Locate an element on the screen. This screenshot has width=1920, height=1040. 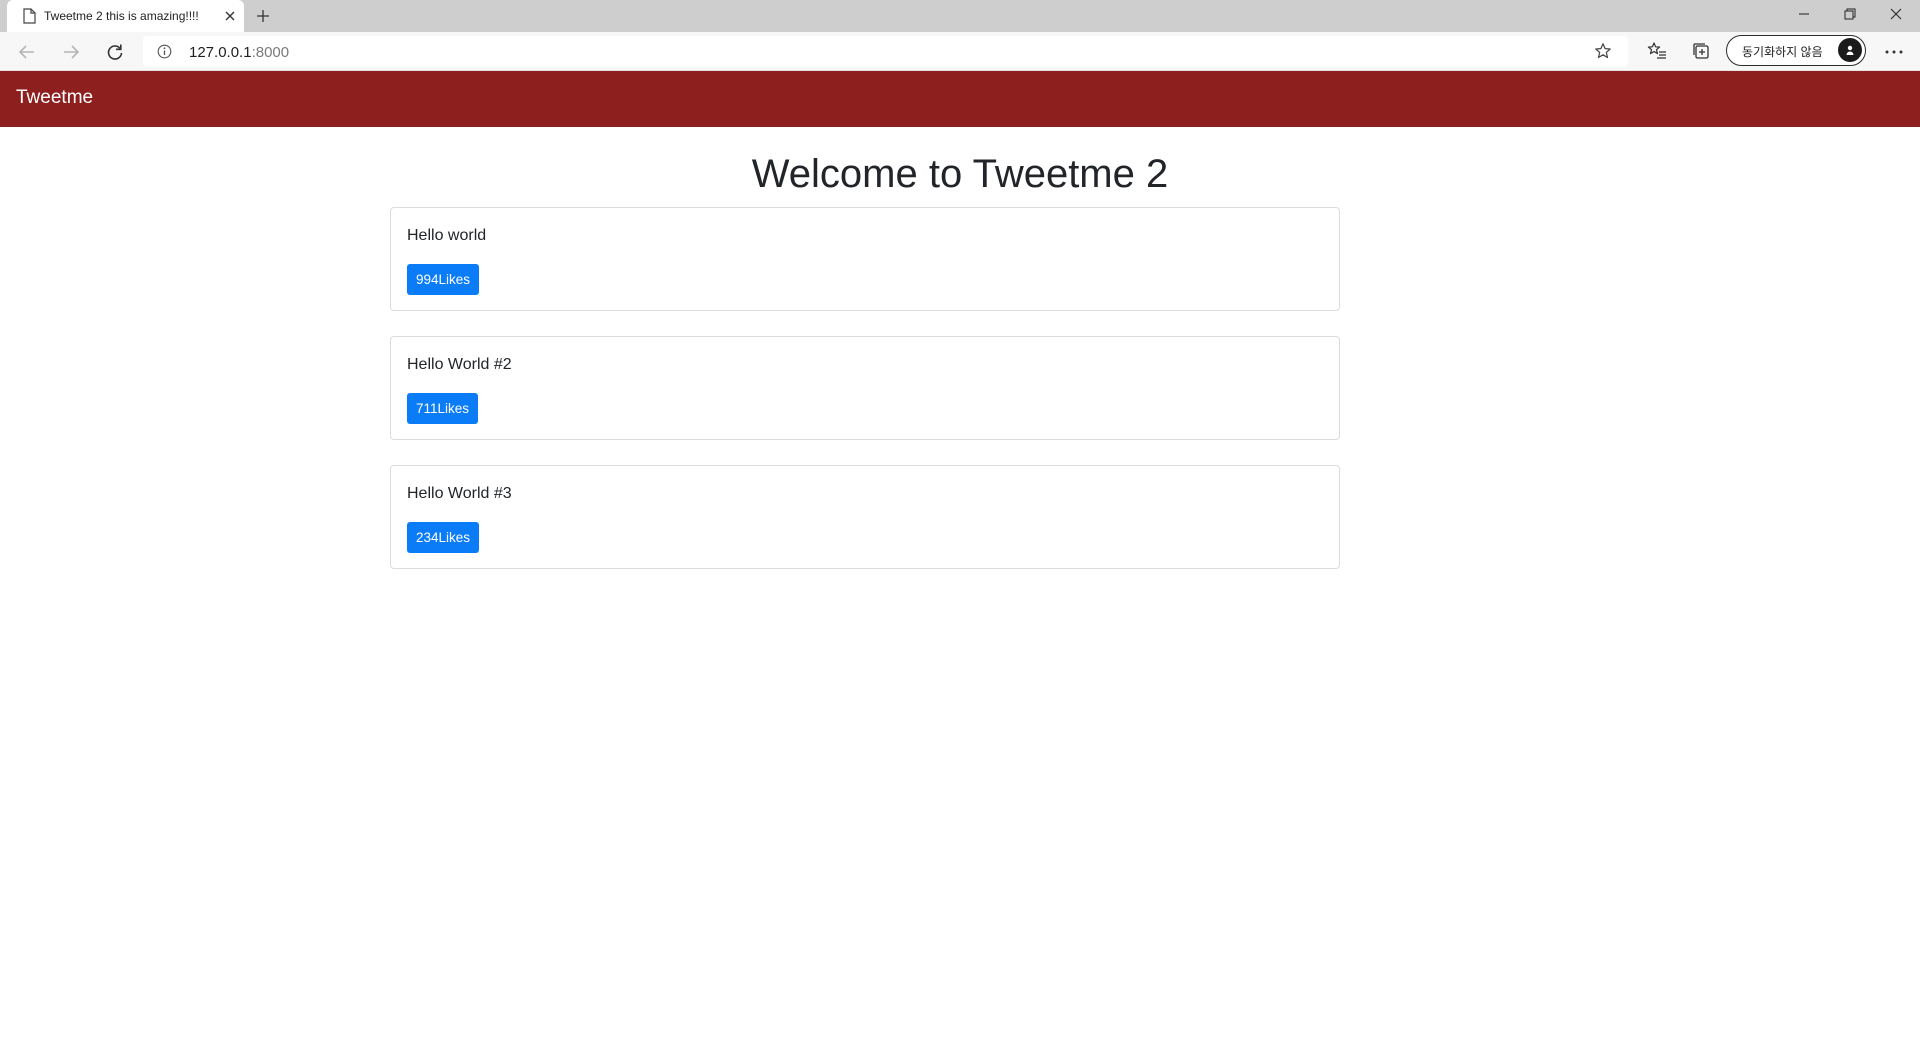
browser-tab: Tweetme 2 this is amazing!!!! is located at coordinates (125, 16).